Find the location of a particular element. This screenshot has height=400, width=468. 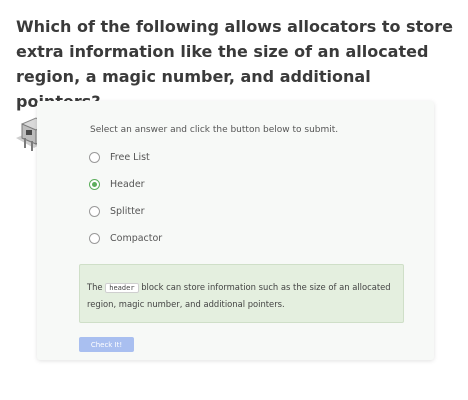

option-splitter: Splitter is located at coordinates (117, 211).